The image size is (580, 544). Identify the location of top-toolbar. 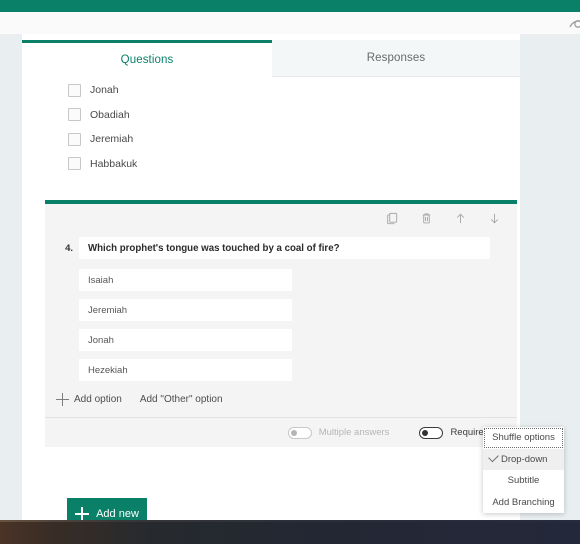
(290, 23).